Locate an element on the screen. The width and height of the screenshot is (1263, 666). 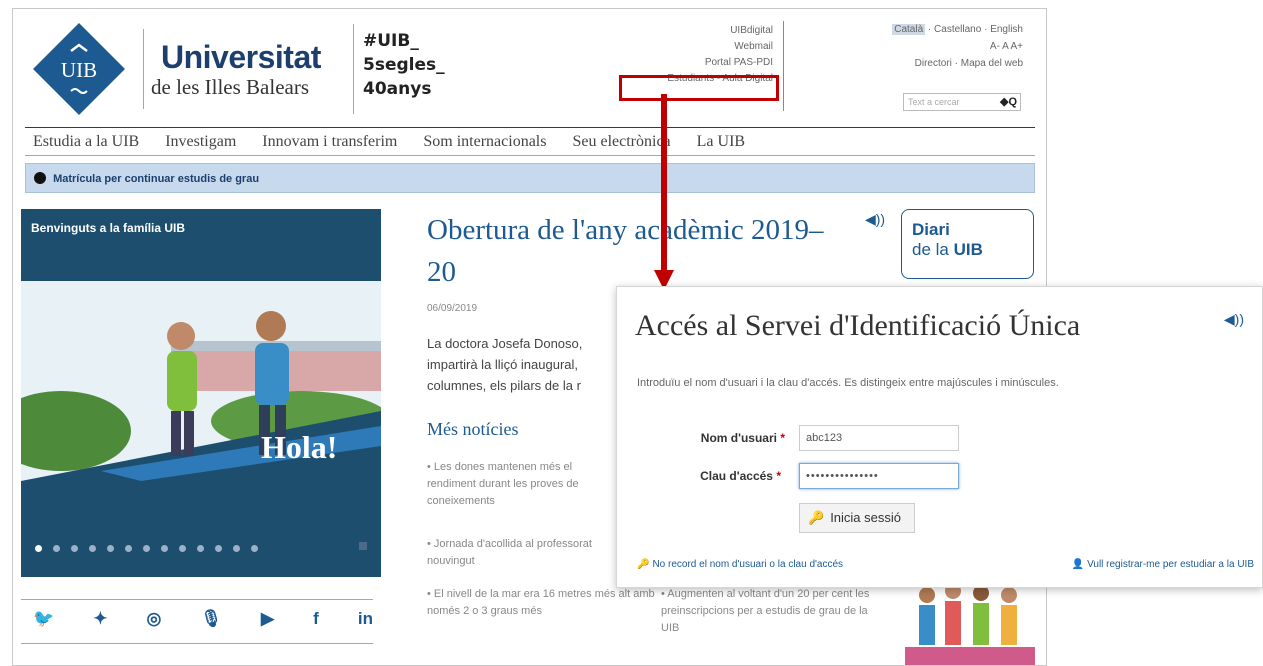
lang-castellano-link: Castellano is located at coordinates (957, 29).